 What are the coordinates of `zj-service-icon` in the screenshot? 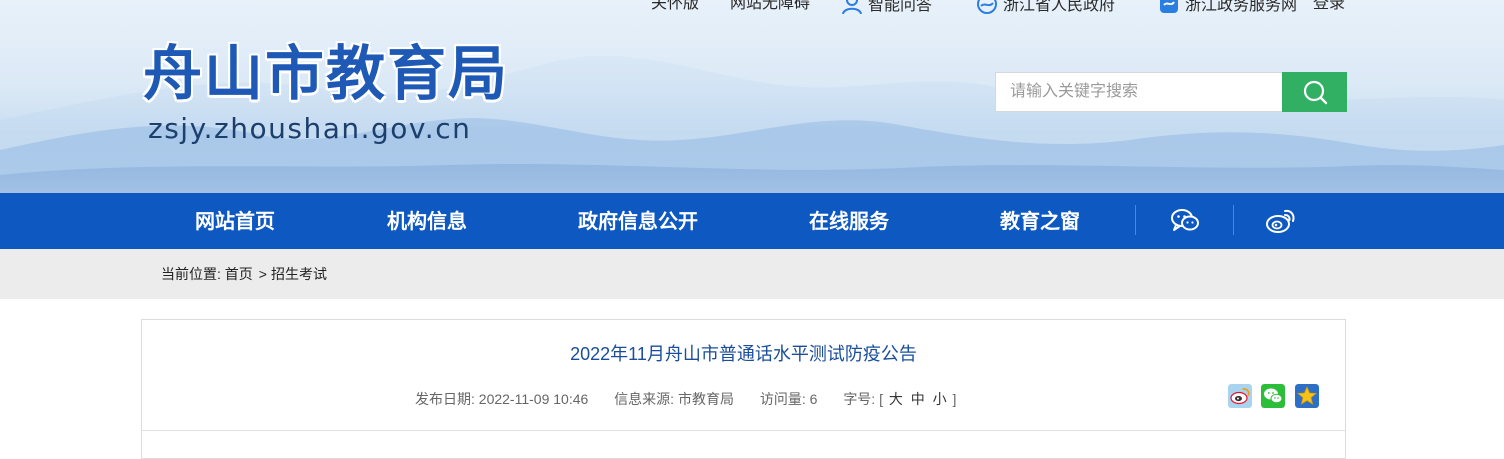 It's located at (1169, 6).